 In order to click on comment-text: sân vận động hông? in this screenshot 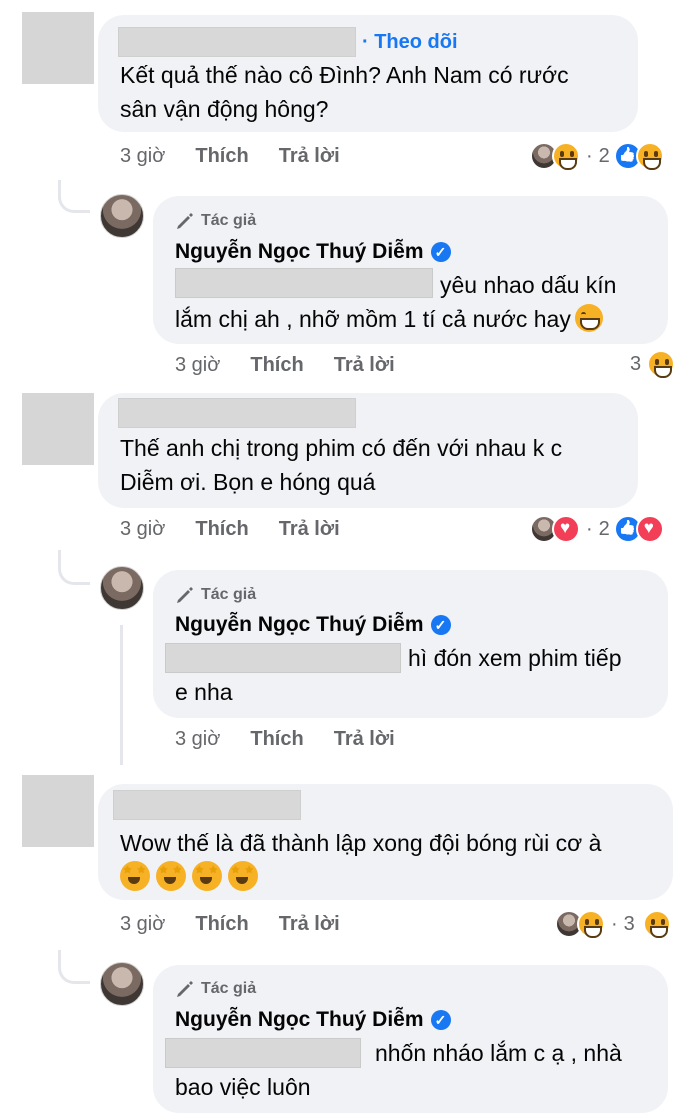, I will do `click(224, 109)`.